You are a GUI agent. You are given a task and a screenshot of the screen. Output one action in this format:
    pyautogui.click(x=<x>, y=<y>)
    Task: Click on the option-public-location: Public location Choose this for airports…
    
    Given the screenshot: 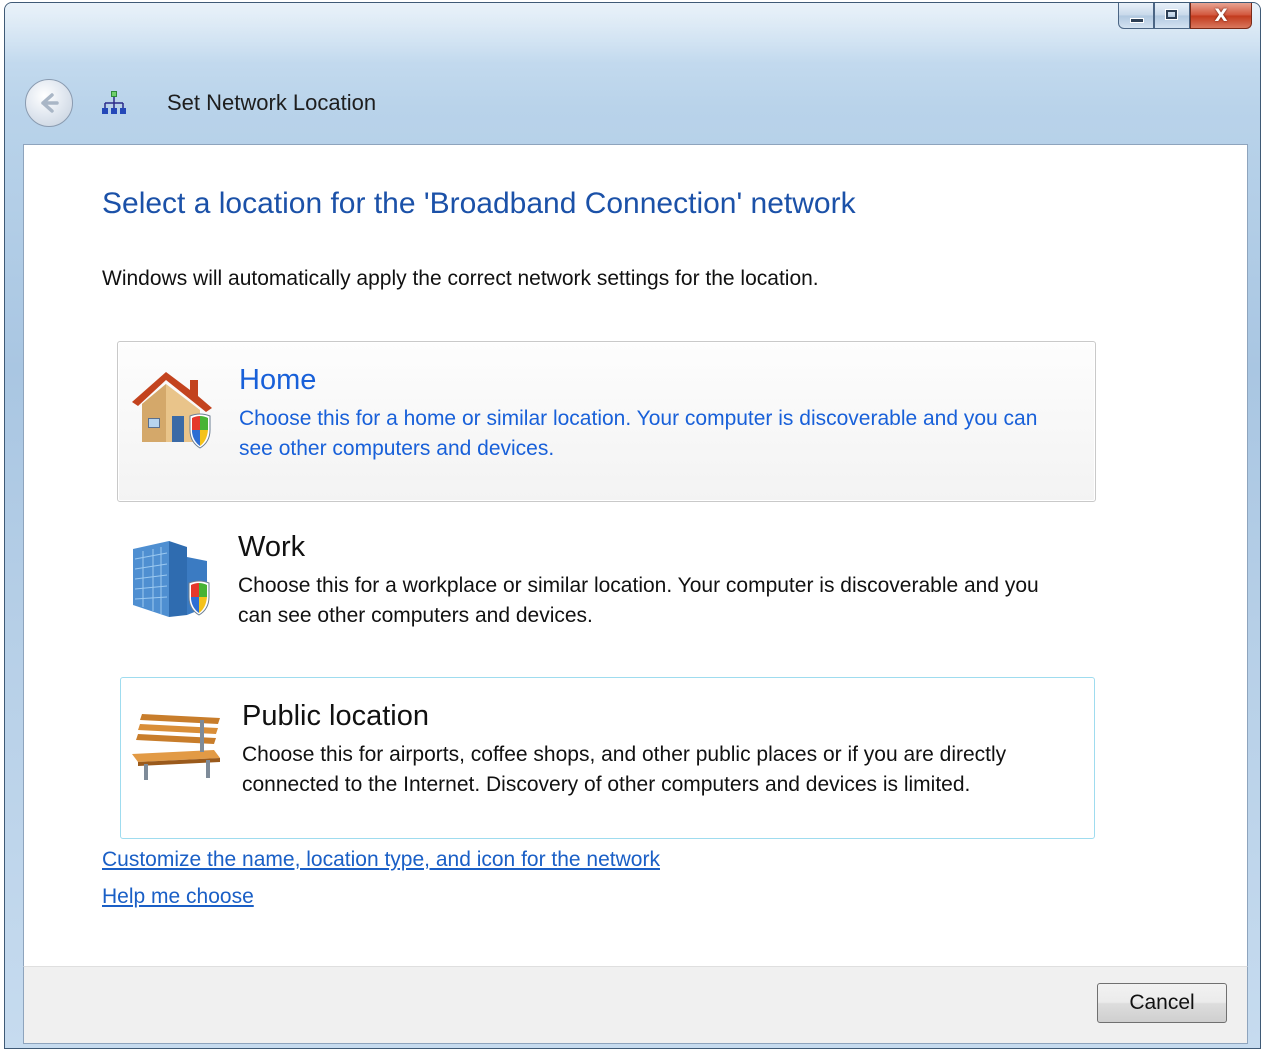 What is the action you would take?
    pyautogui.click(x=607, y=758)
    